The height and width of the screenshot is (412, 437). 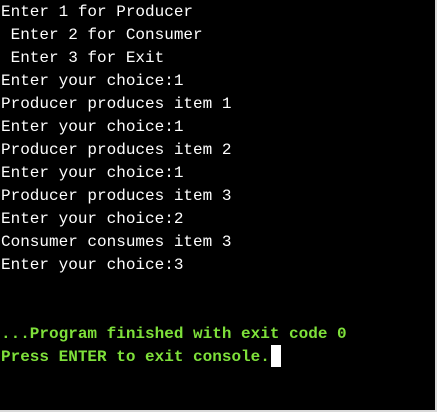 I want to click on console-line: Enter your choice:3, so click(x=92, y=265).